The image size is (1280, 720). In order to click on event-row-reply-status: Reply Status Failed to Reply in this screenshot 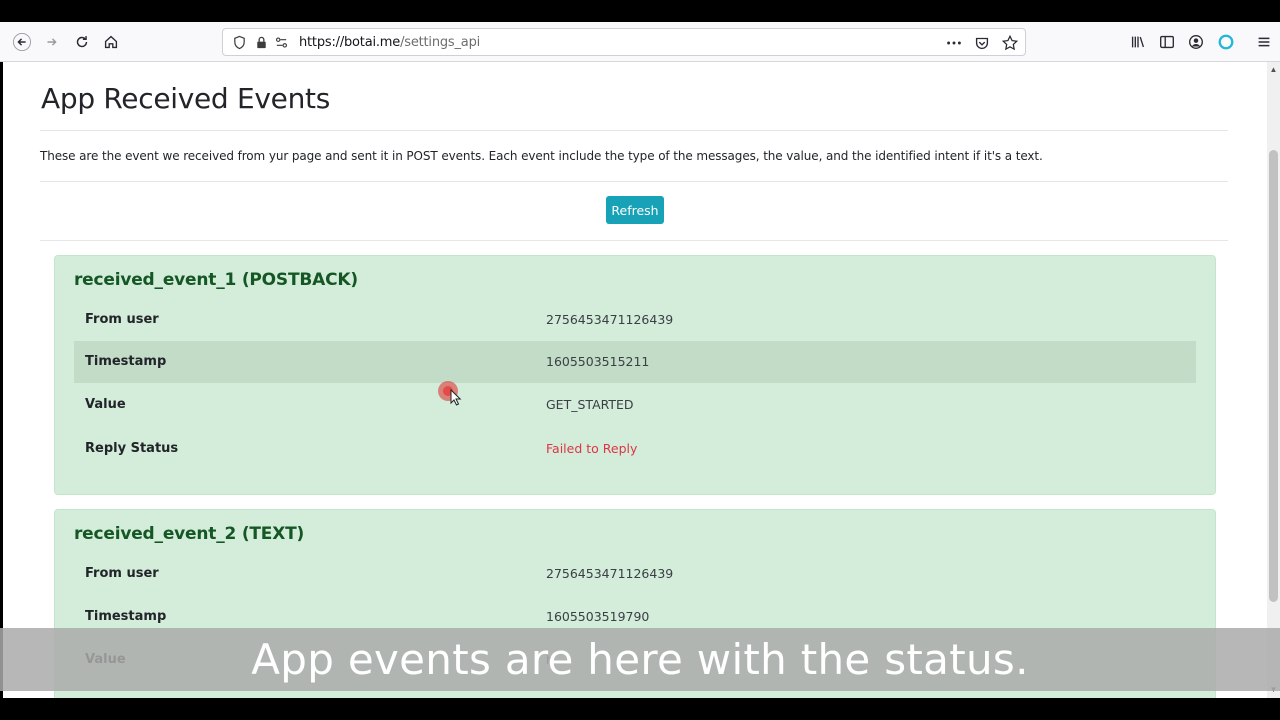, I will do `click(635, 449)`.